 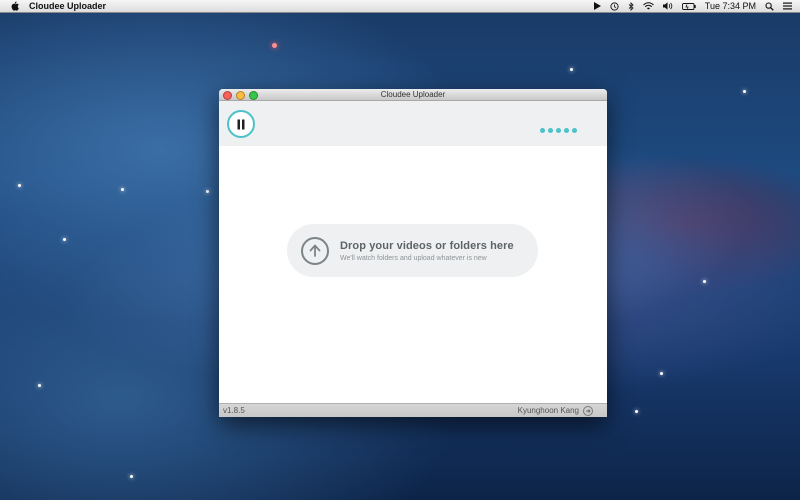 I want to click on wifi-icon, so click(x=648, y=6).